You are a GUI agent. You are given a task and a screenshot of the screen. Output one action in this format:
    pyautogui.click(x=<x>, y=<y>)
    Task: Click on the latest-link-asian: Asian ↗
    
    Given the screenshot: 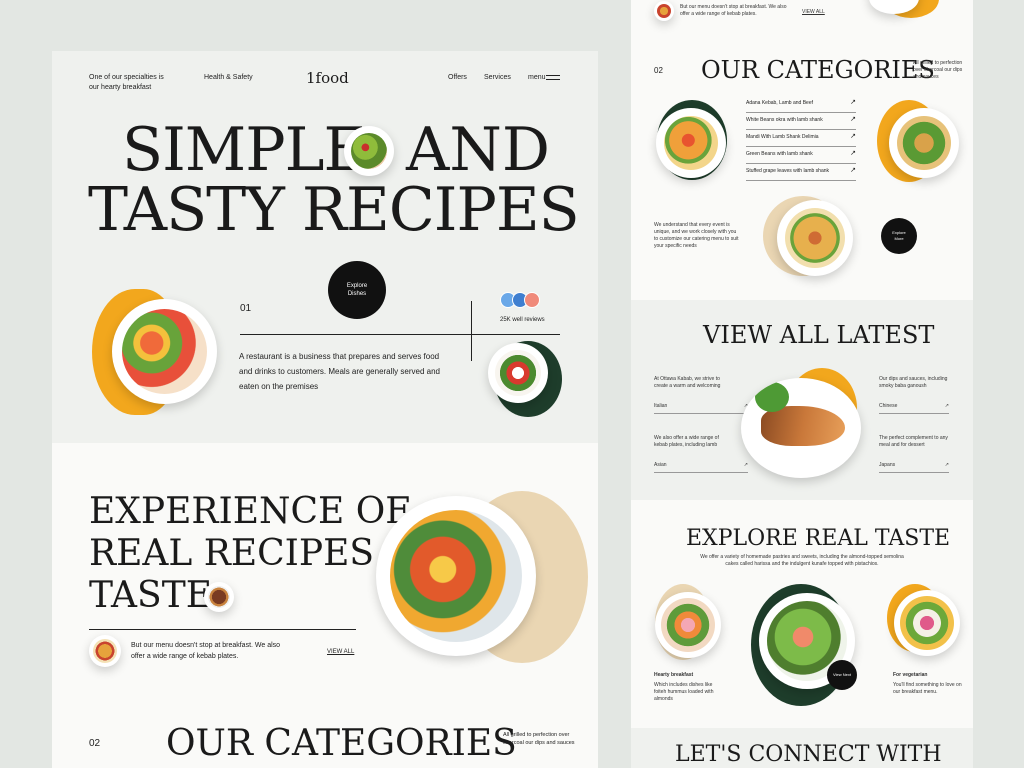 What is the action you would take?
    pyautogui.click(x=701, y=467)
    